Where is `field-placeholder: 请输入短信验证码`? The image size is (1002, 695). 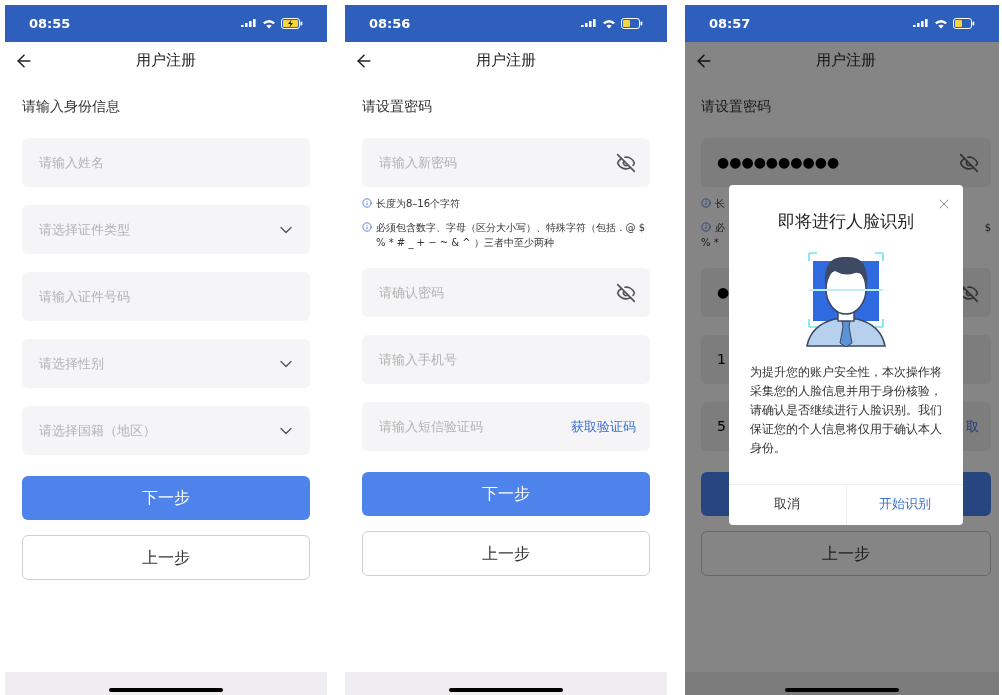 field-placeholder: 请输入短信验证码 is located at coordinates (431, 427).